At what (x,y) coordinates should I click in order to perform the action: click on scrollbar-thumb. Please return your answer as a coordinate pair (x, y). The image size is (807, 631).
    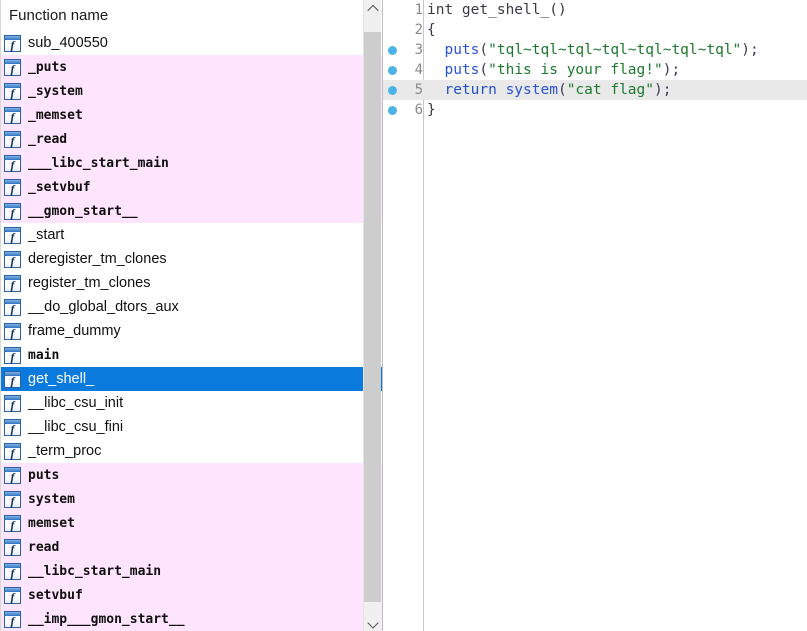
    Looking at the image, I should click on (372, 317).